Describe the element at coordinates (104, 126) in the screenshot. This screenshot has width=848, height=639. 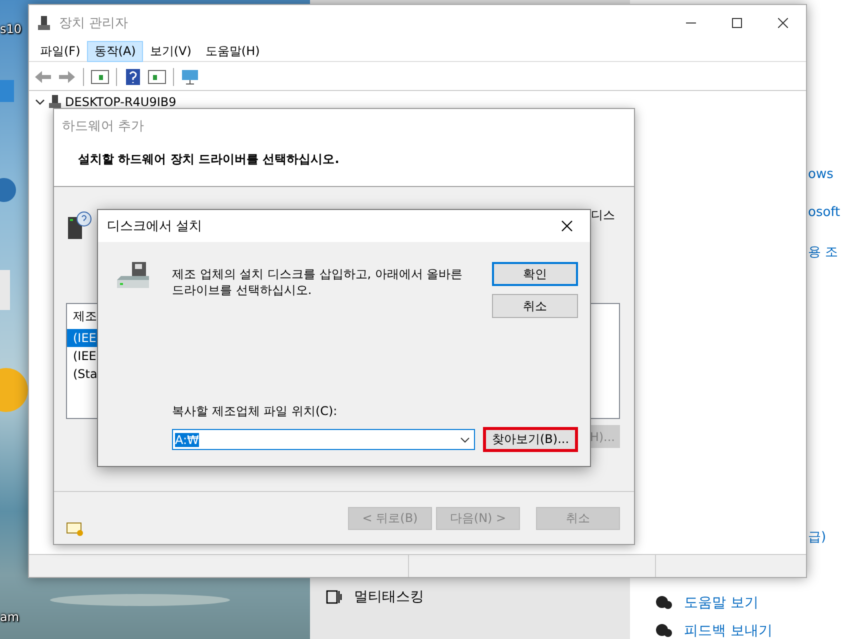
I see `dialog-title: 하드웨어 추가` at that location.